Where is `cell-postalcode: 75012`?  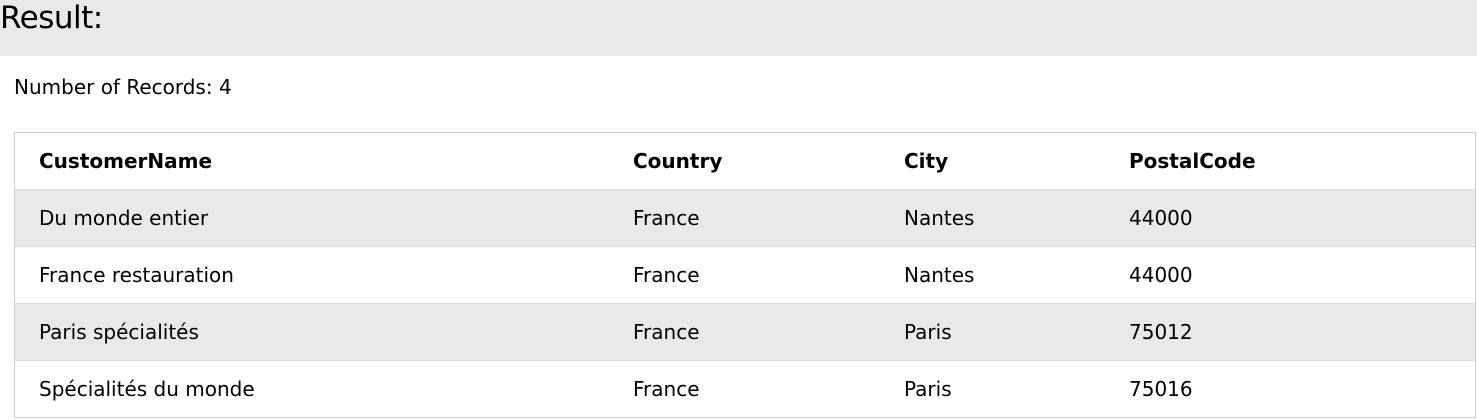 cell-postalcode: 75012 is located at coordinates (1161, 331).